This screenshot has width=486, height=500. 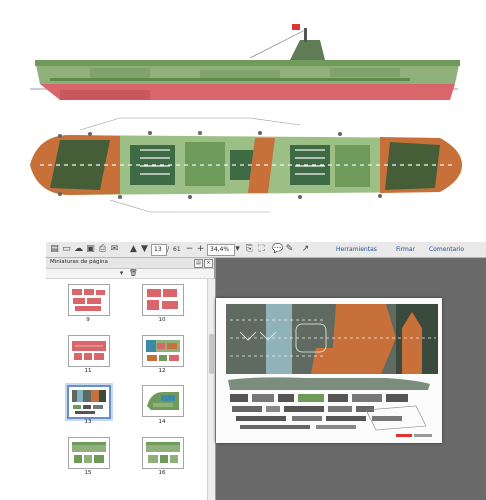 What do you see at coordinates (356, 249) in the screenshot?
I see `tools-pane-button: Herramientas` at bounding box center [356, 249].